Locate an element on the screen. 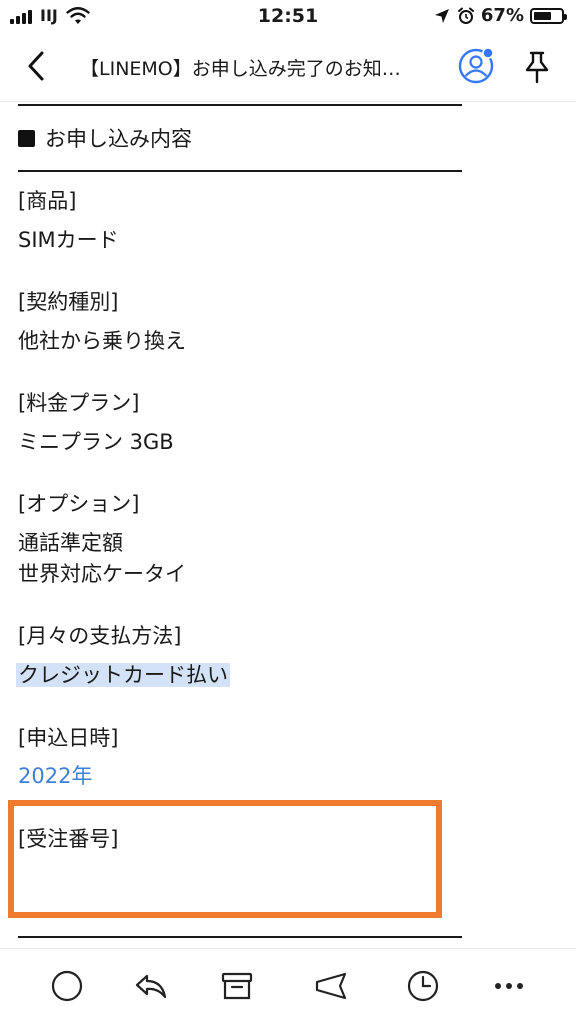  battery-icon is located at coordinates (548, 15).